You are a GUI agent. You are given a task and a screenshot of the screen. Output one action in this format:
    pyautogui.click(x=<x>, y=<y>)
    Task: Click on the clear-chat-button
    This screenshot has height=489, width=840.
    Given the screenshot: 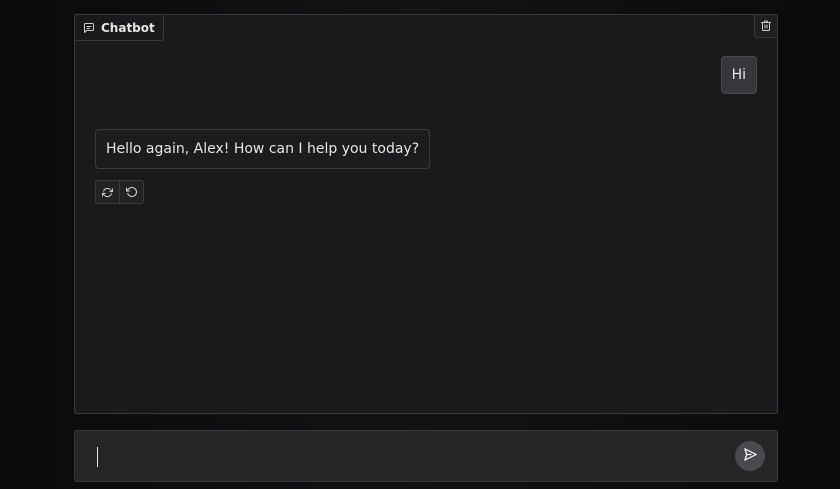 What is the action you would take?
    pyautogui.click(x=765, y=26)
    